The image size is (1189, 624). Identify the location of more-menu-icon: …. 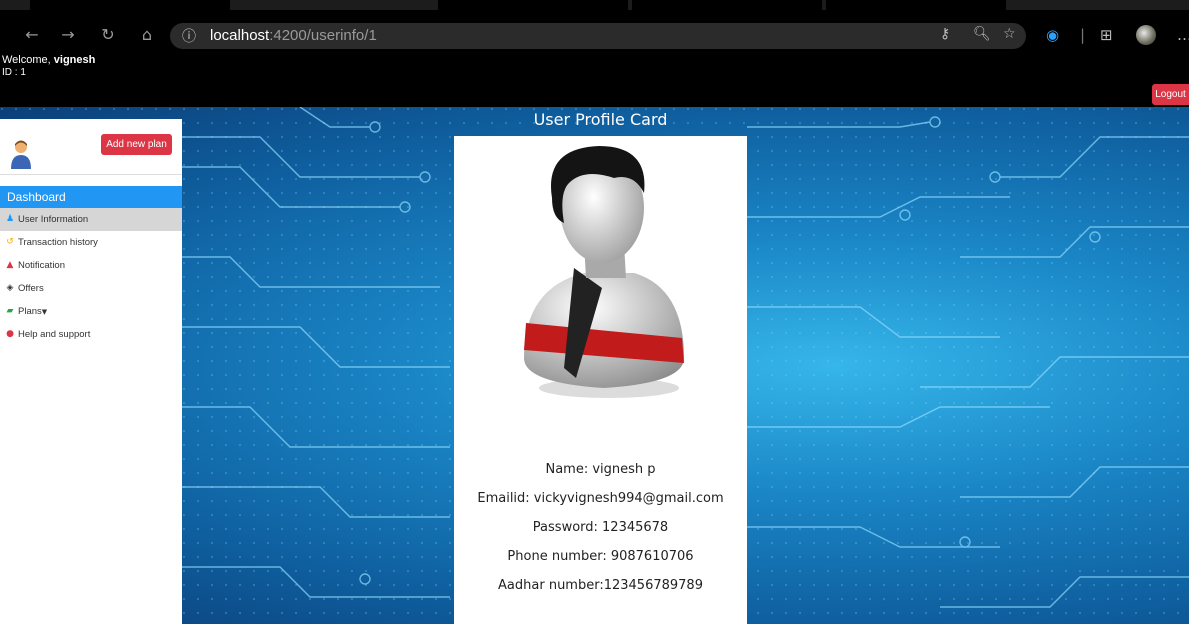
(1183, 35).